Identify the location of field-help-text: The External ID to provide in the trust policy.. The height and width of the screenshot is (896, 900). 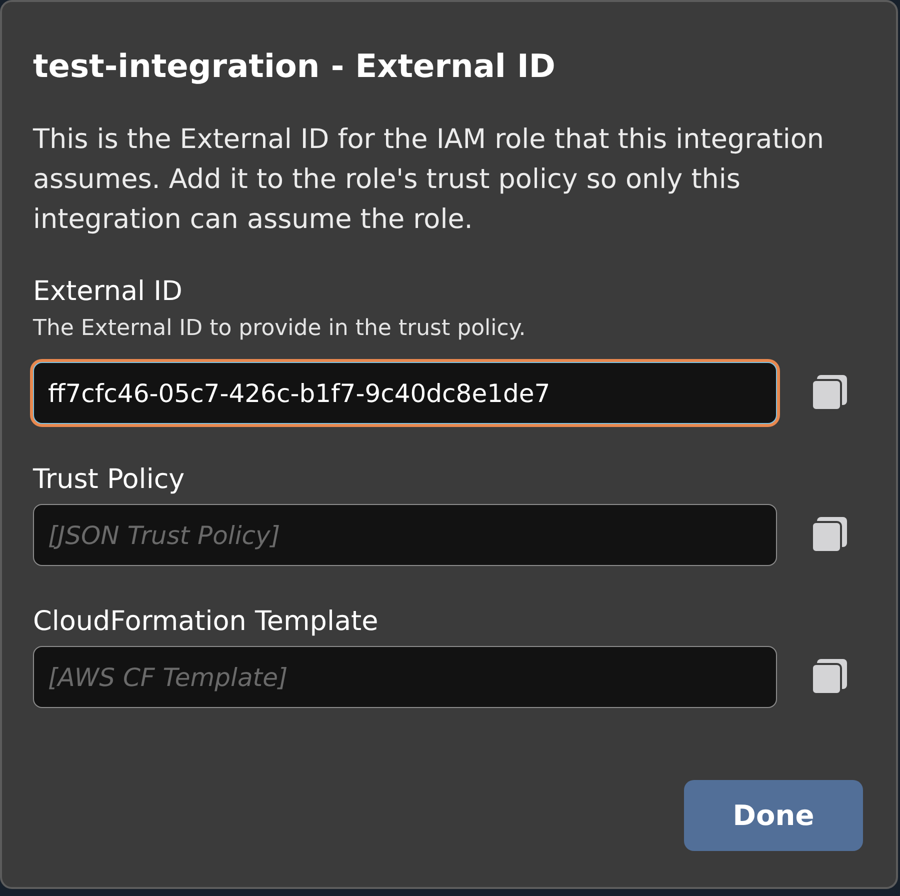
(279, 329).